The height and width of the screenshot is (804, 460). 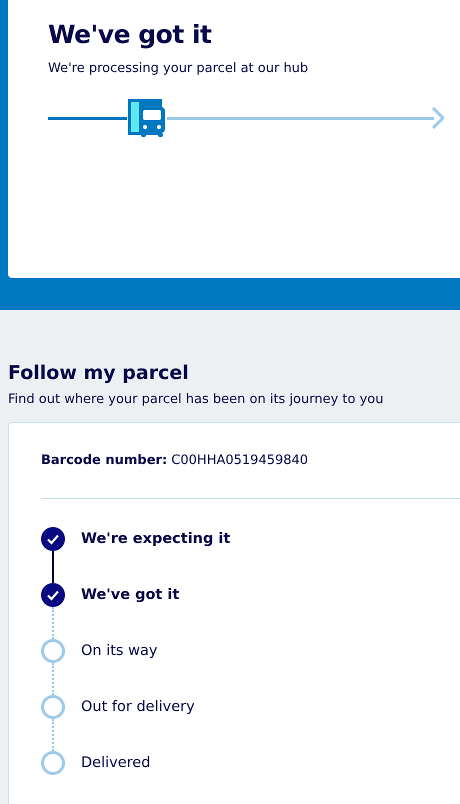 I want to click on step-label: On its way, so click(x=119, y=651).